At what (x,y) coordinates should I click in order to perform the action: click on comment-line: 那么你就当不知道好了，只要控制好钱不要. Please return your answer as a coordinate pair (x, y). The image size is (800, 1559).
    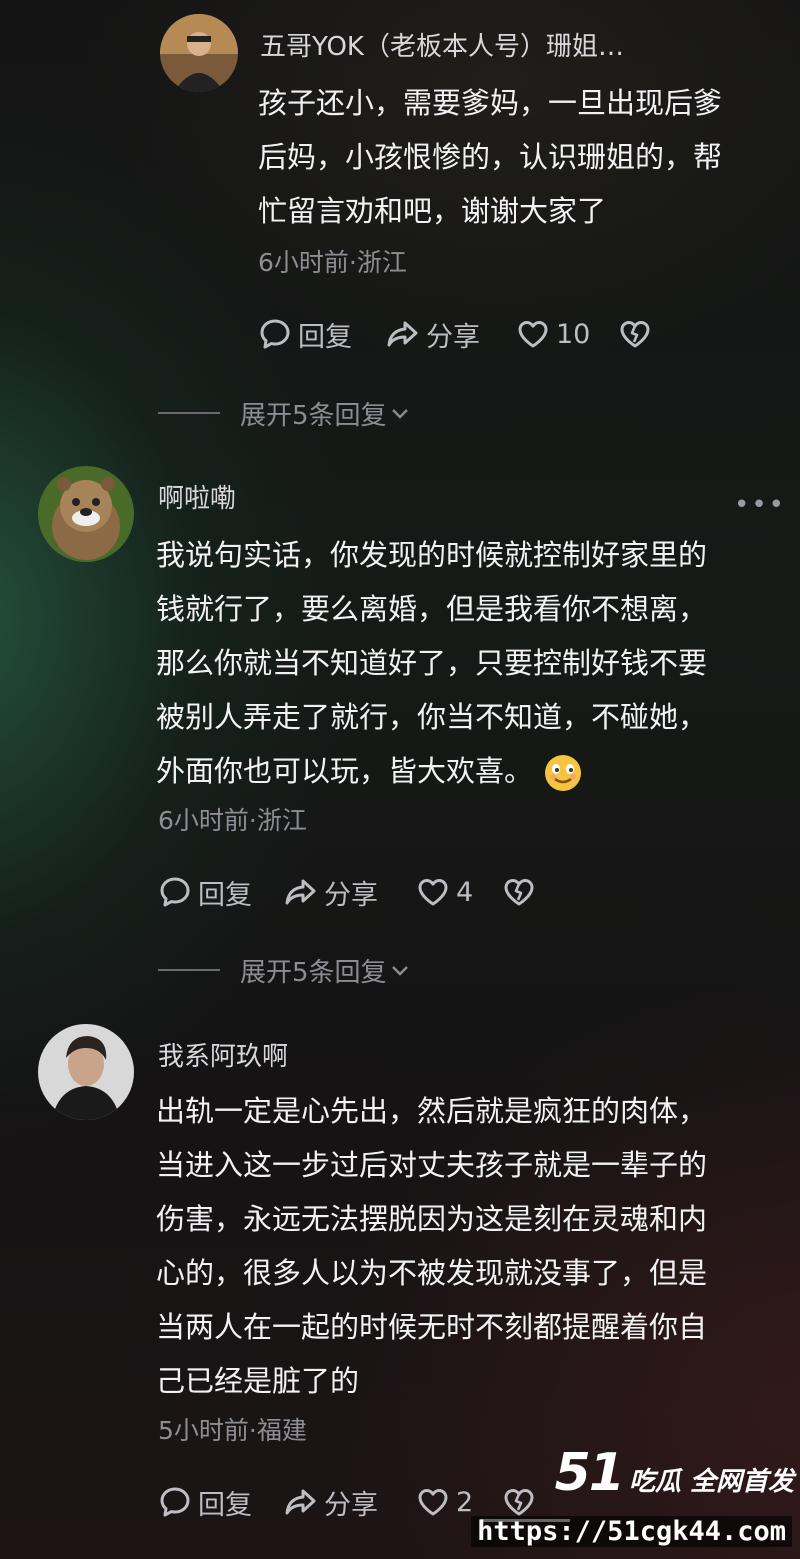
    Looking at the image, I should click on (432, 663).